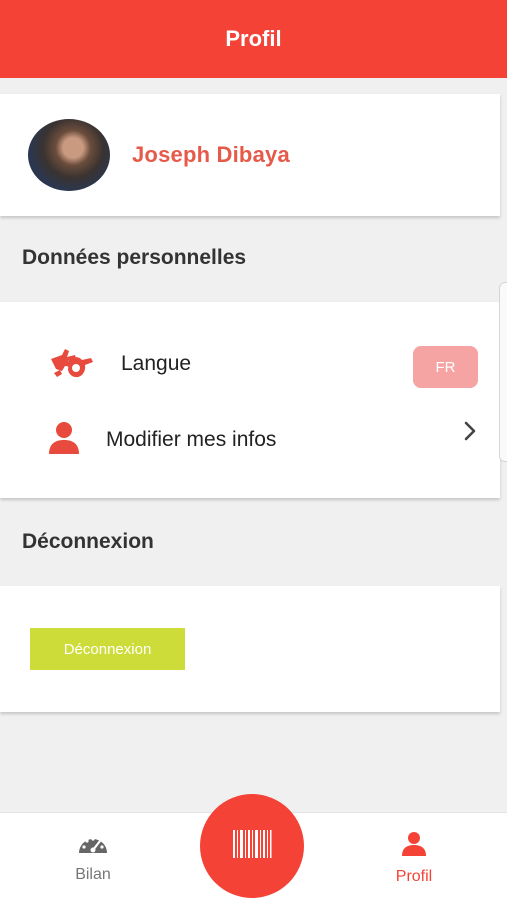  I want to click on language-value-badge: FR, so click(445, 367).